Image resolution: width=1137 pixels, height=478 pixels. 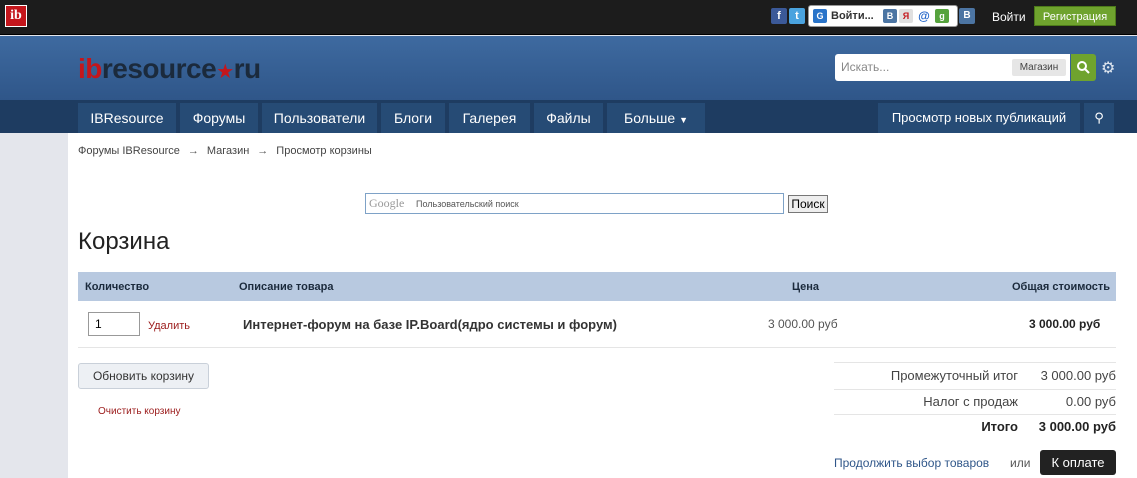 I want to click on remove-item-link: Удалить, so click(x=169, y=326).